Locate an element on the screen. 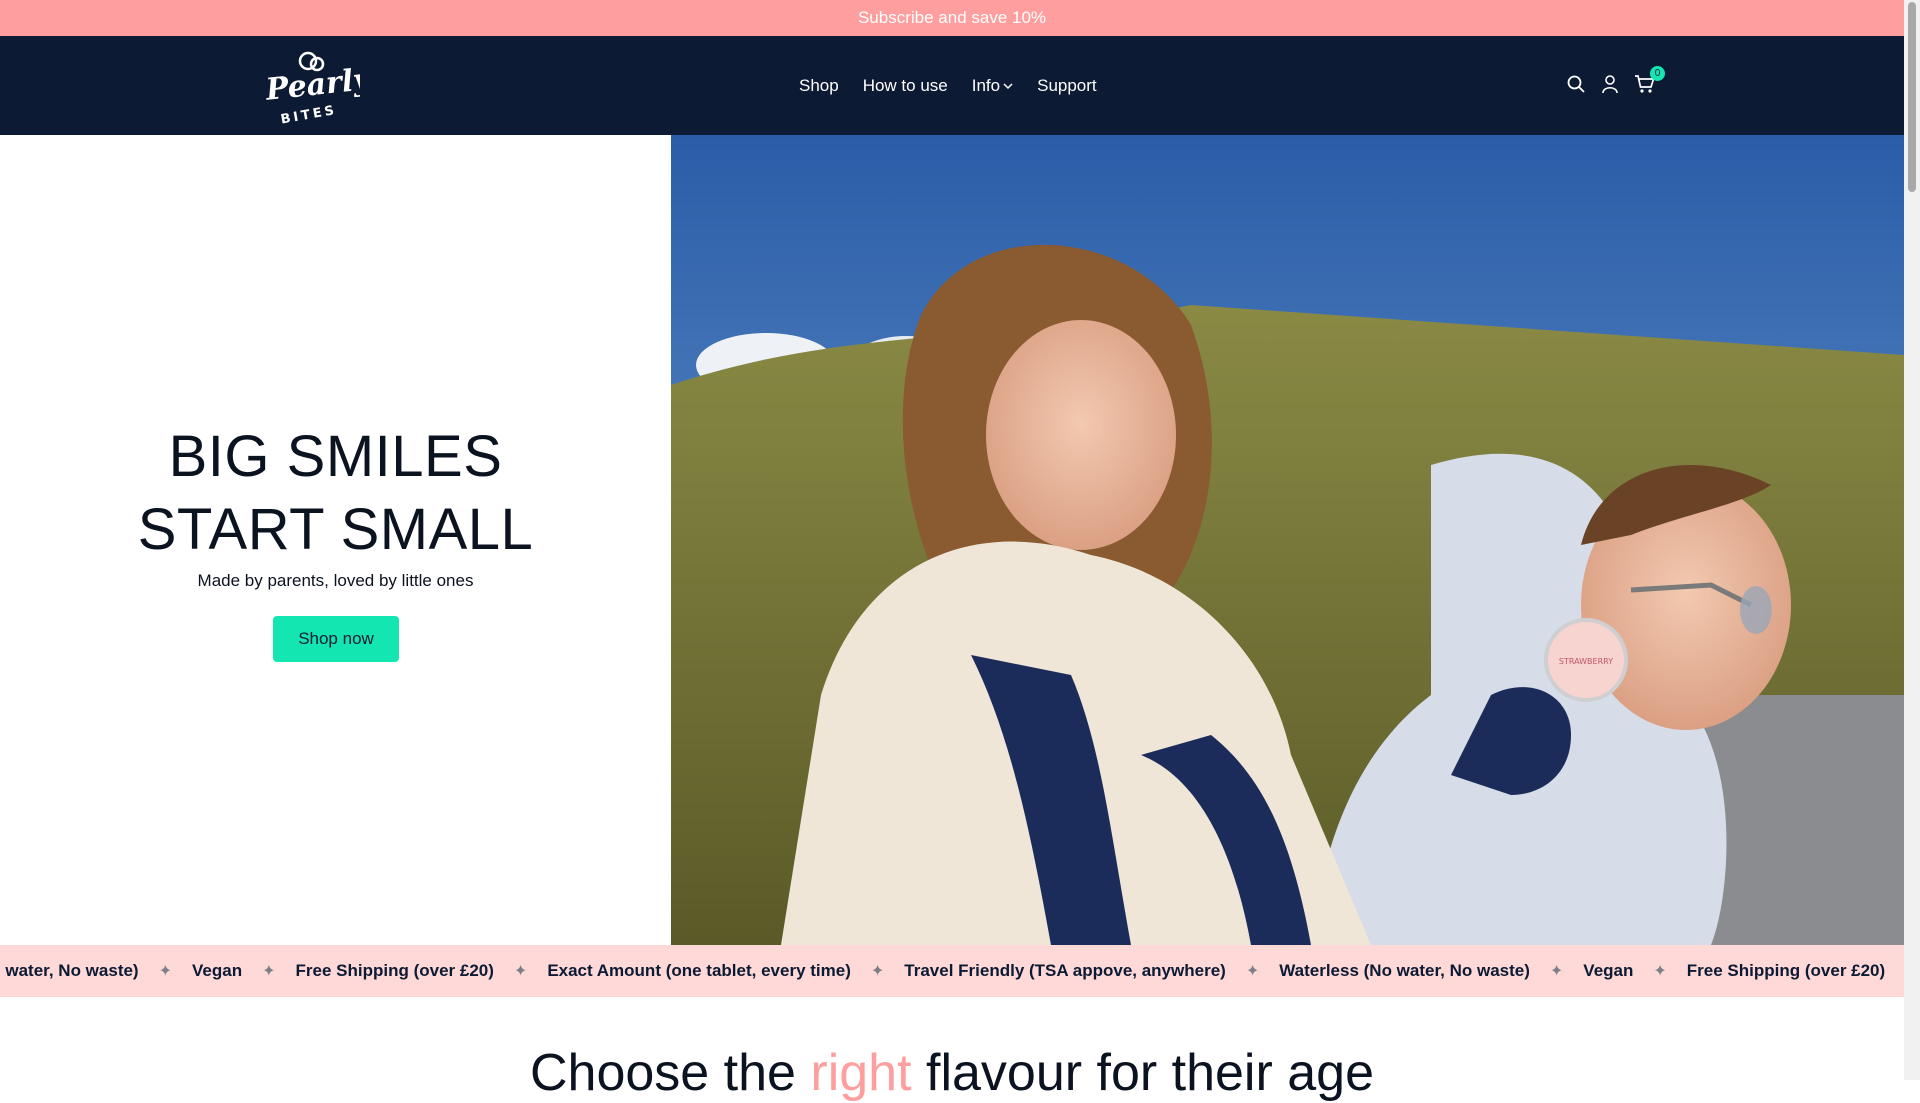  scrollbar-thumb is located at coordinates (1912, 97).